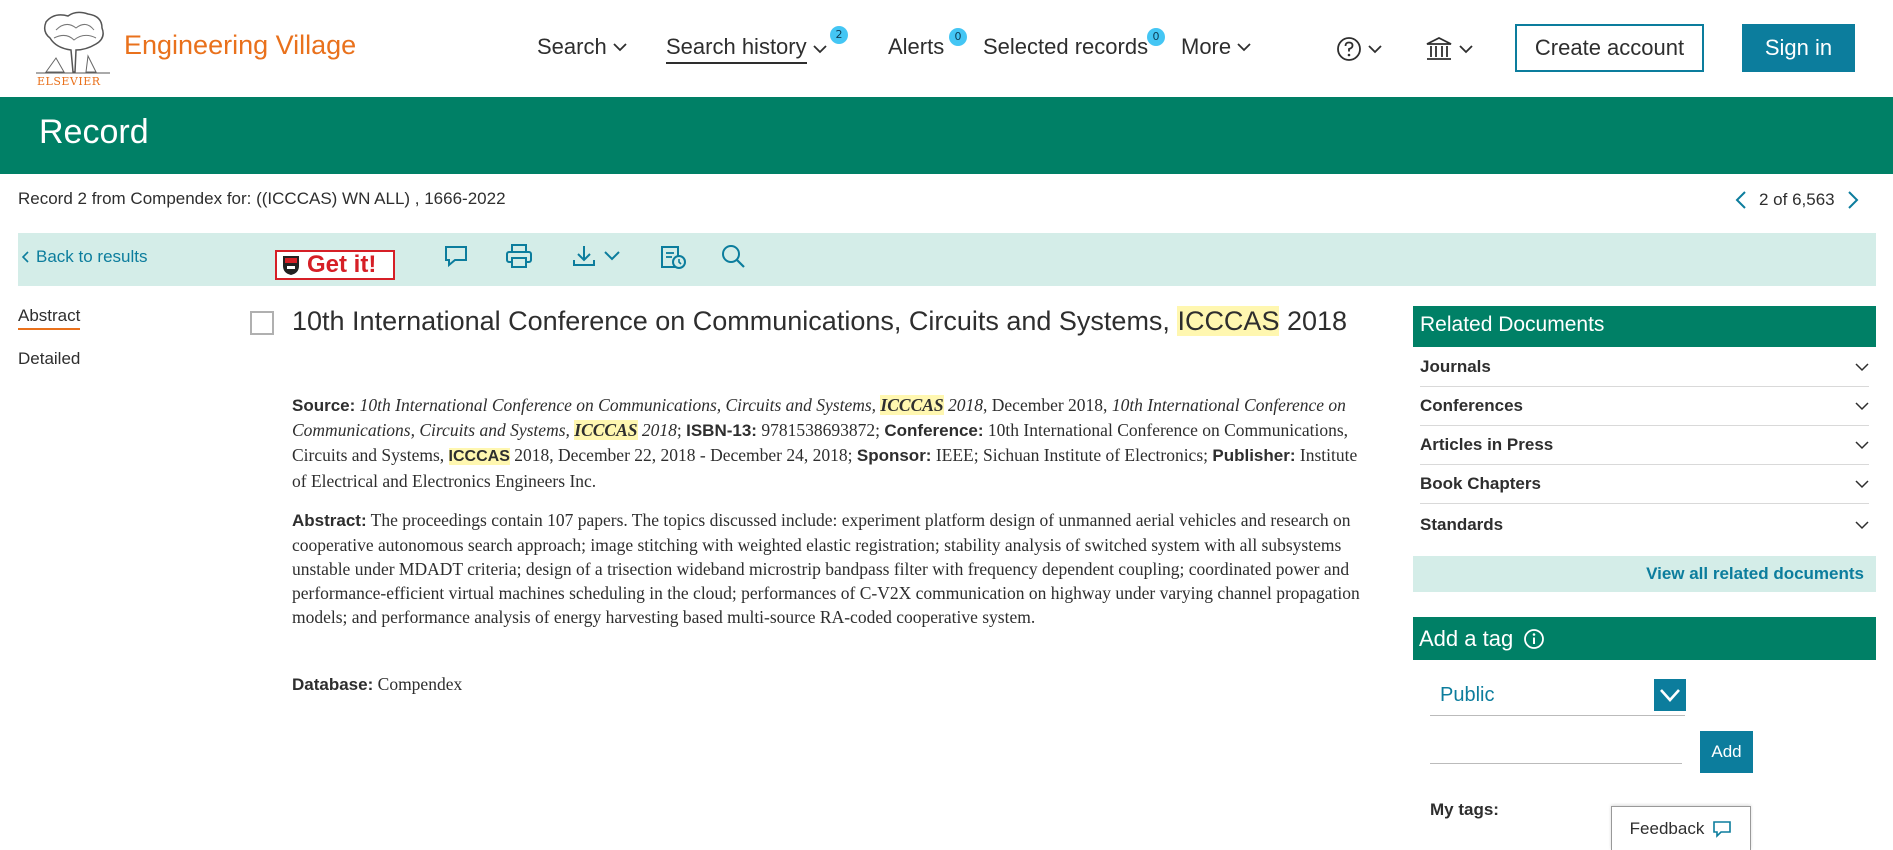 This screenshot has height=850, width=1893. I want to click on nav-alerts: Alerts, so click(916, 47).